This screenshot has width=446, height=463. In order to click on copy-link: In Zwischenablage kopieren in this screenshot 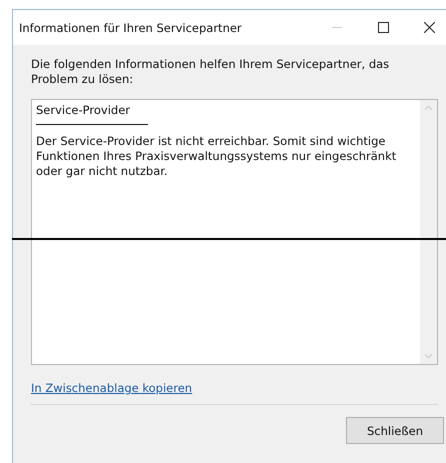, I will do `click(111, 388)`.